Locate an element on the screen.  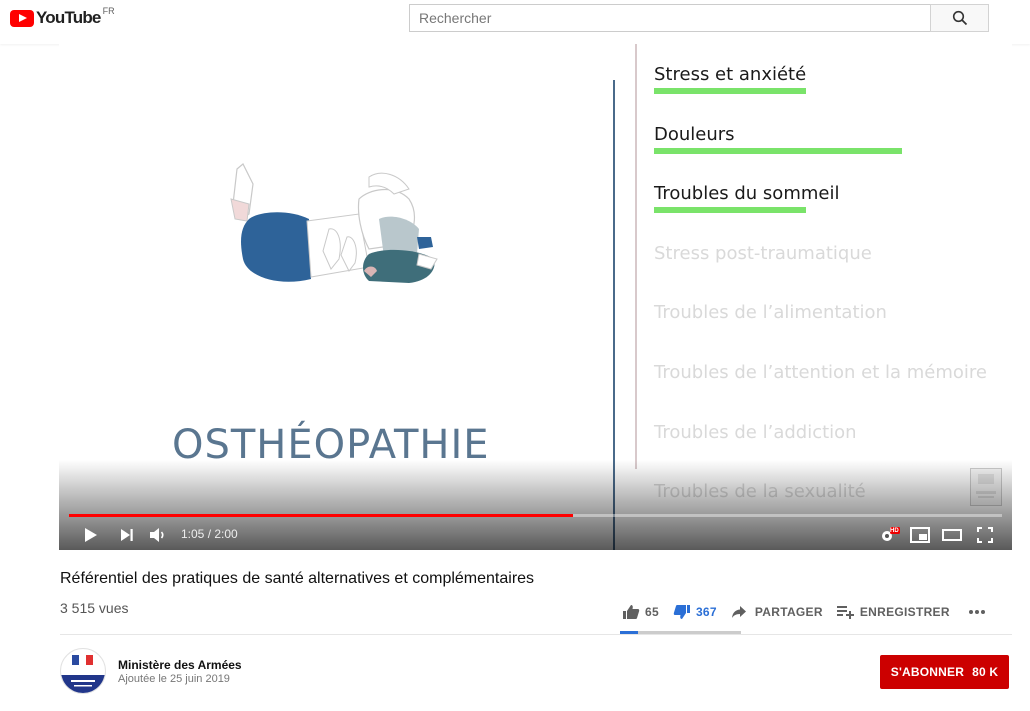
masthead: YouTube FR is located at coordinates (515, 22).